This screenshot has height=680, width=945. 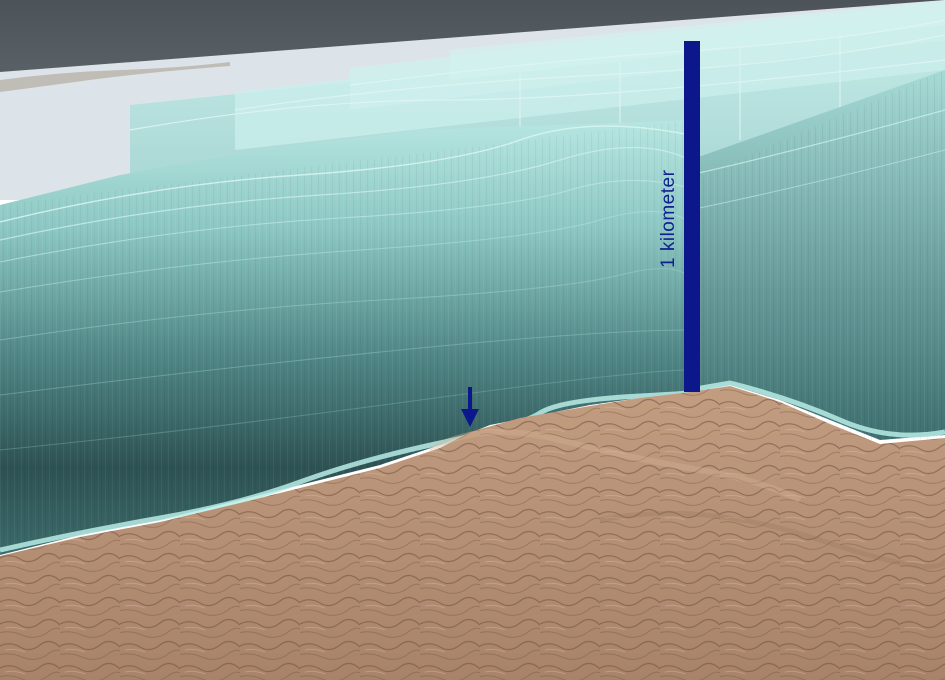 I want to click on scale-bar-label: 1 kilometer, so click(x=668, y=218).